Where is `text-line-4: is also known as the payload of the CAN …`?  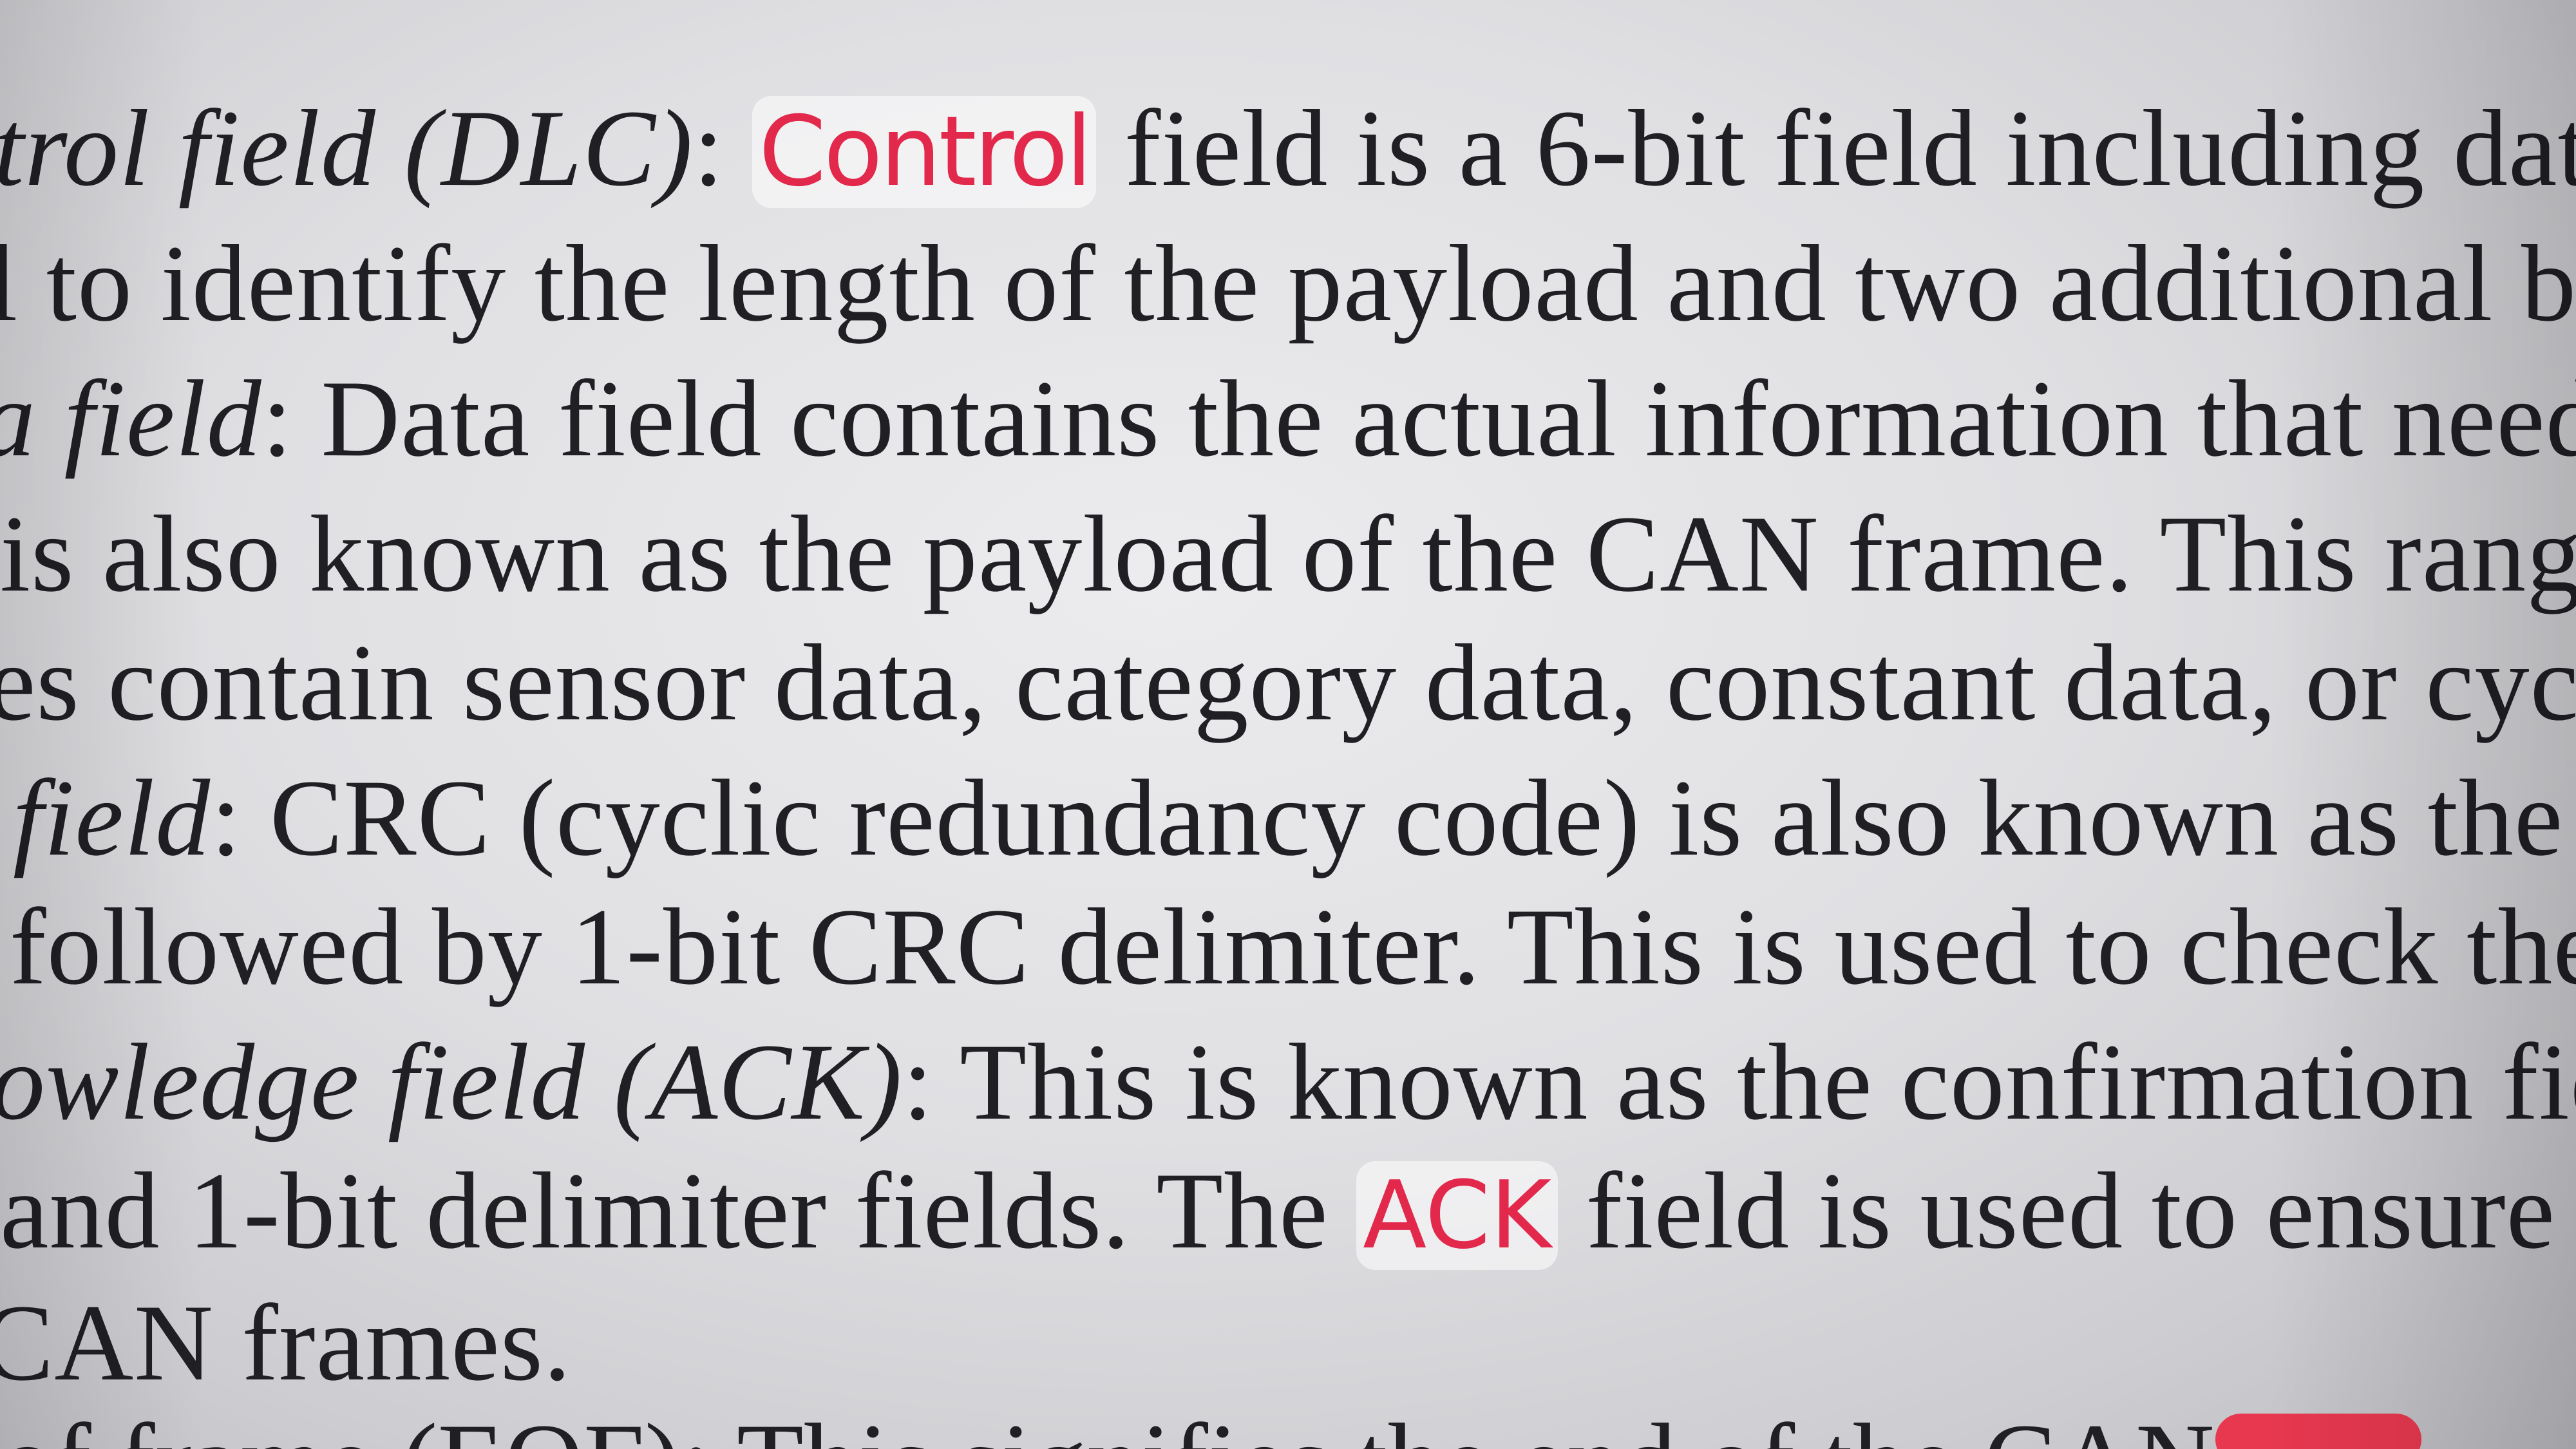 text-line-4: is also known as the payload of the CAN … is located at coordinates (1288, 554).